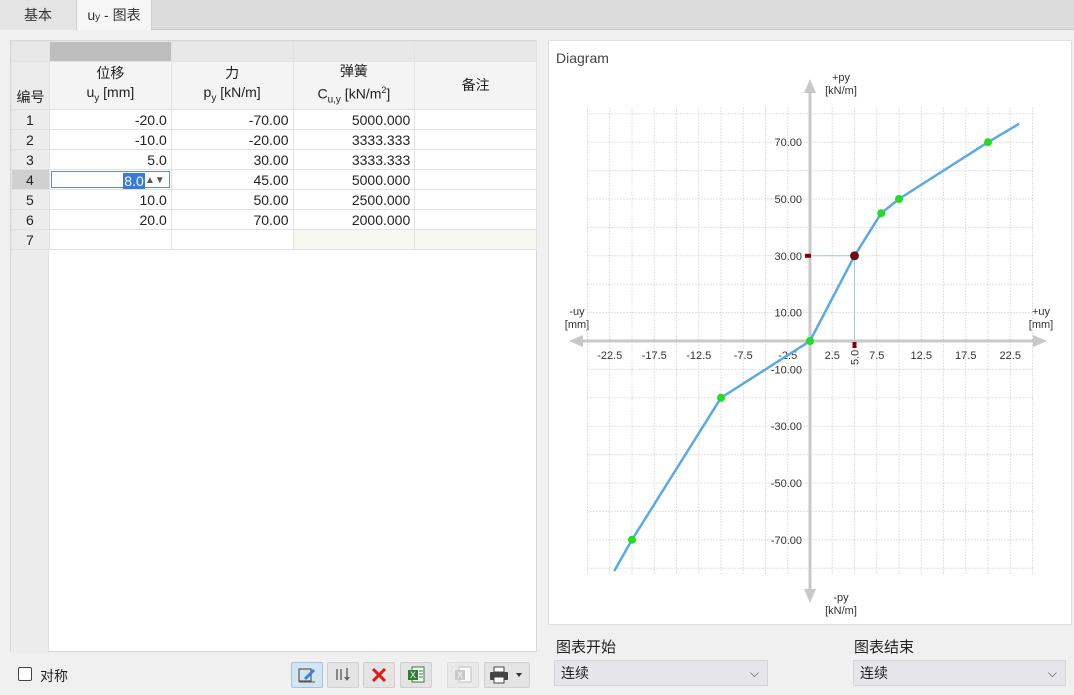 The height and width of the screenshot is (695, 1074). I want to click on selected-x-label: 5.0, so click(856, 357).